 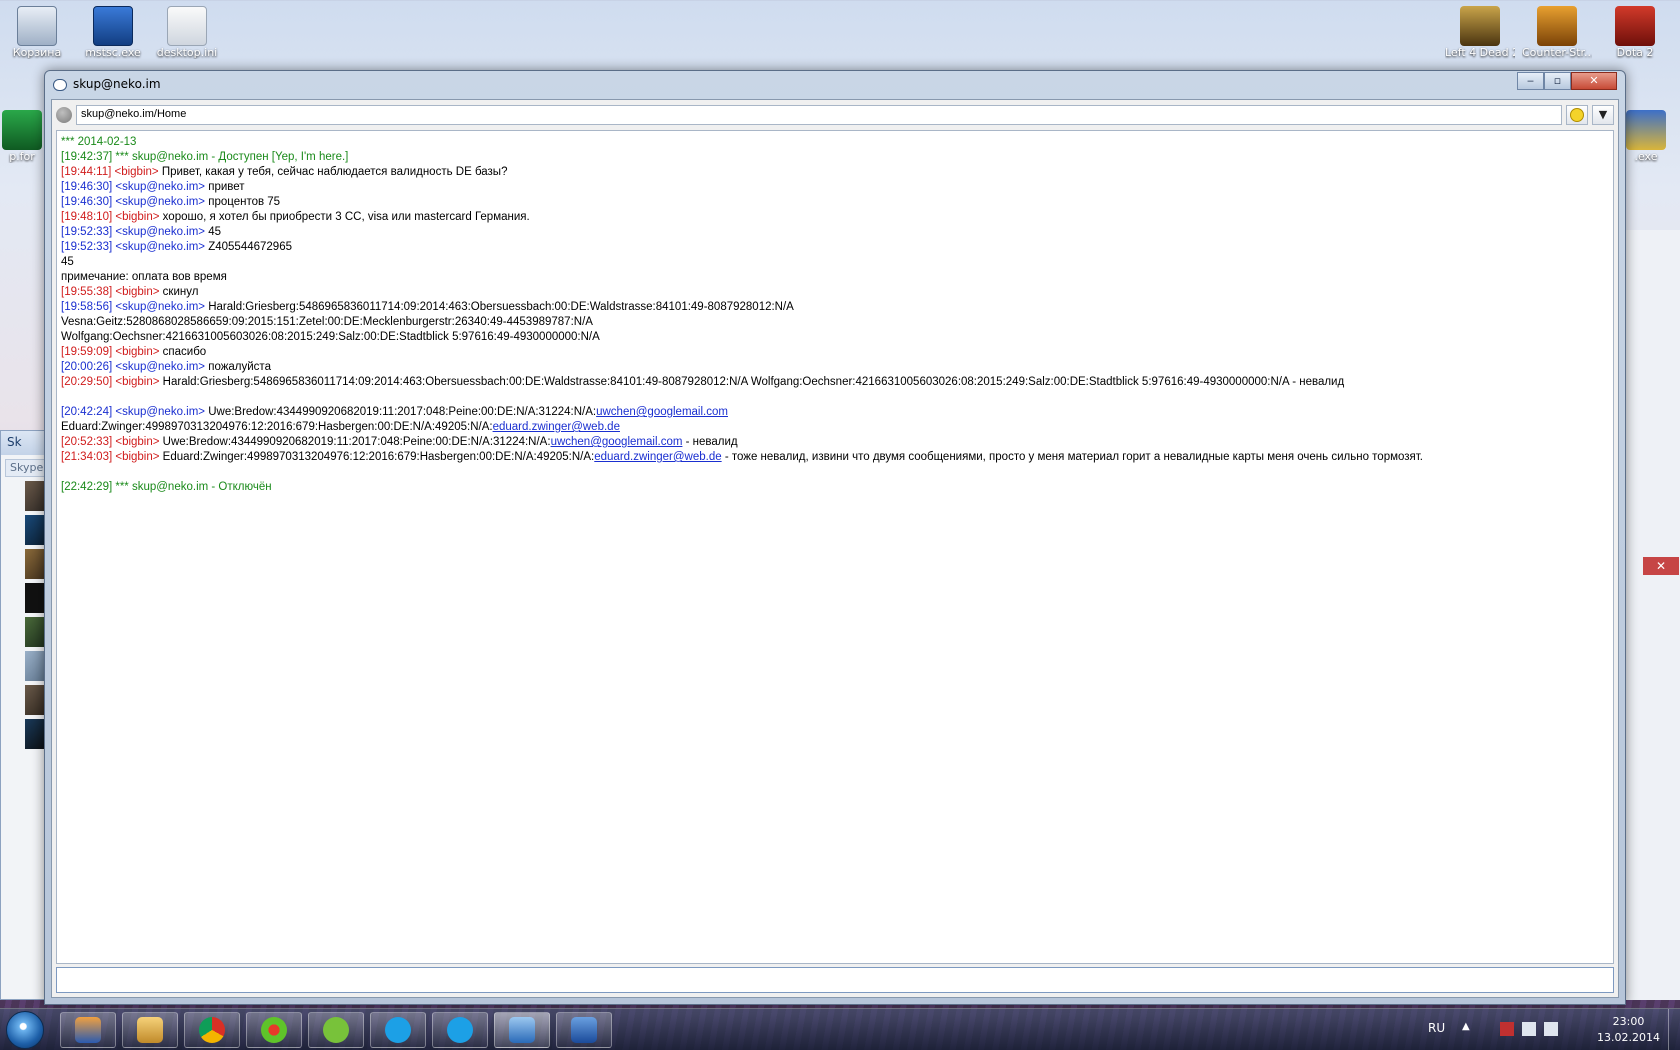 I want to click on status-text: [22:42:29] *** skup@neko.im - Отключён, so click(x=166, y=487).